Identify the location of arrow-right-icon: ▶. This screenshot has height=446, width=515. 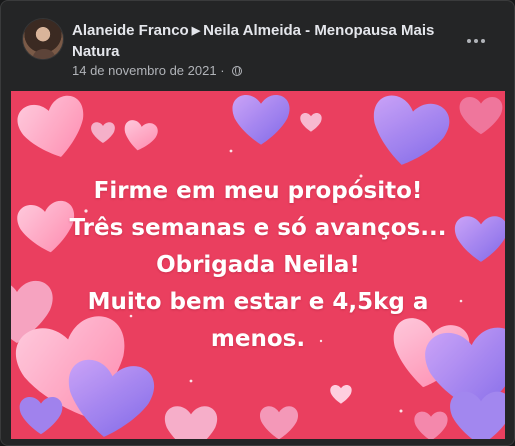
(196, 31).